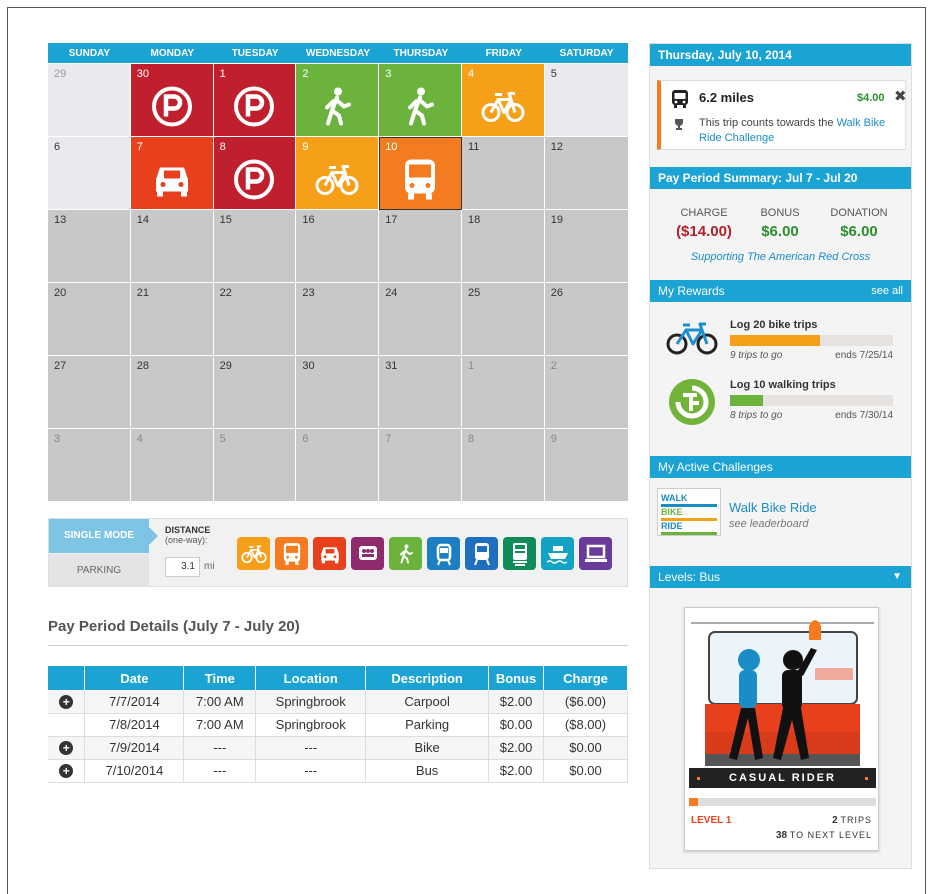 The image size is (936, 894). I want to click on rewards-header: My Rewards see all, so click(780, 291).